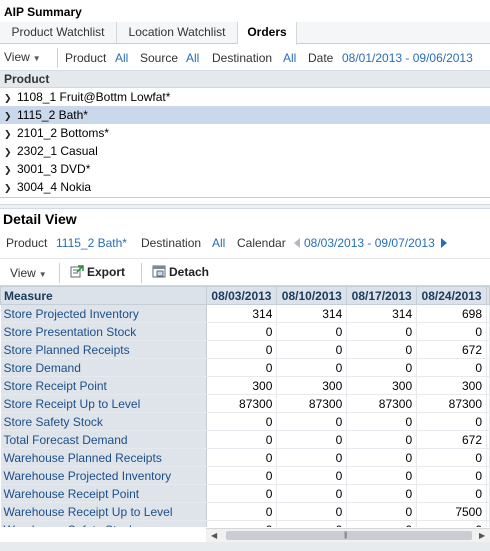  I want to click on table-row: Warehouse Receipt Up to Level 0 0 0 7500, so click(245, 511).